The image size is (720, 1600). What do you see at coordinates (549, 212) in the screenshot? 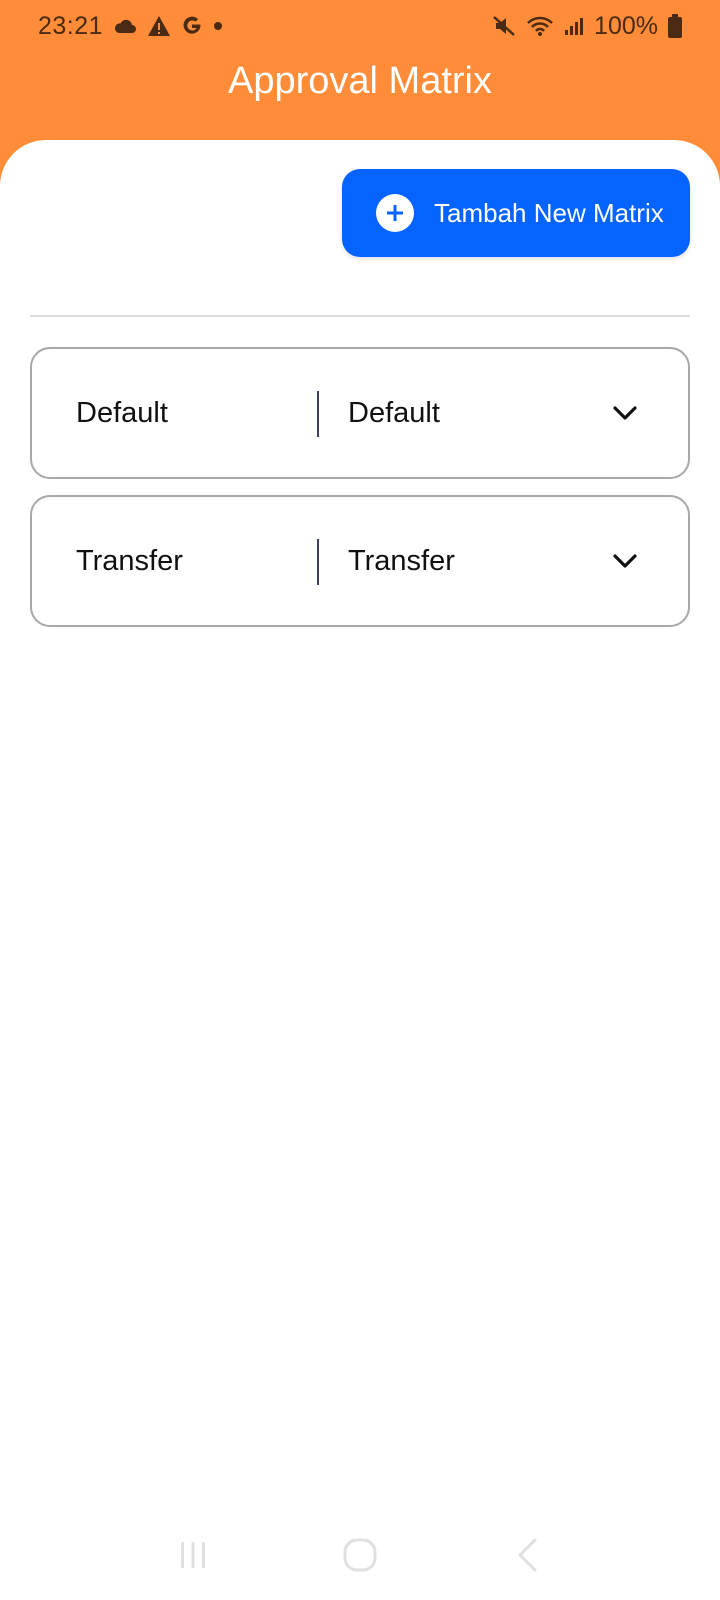
I see `add-new-matrix-label: Tambah New Matrix` at bounding box center [549, 212].